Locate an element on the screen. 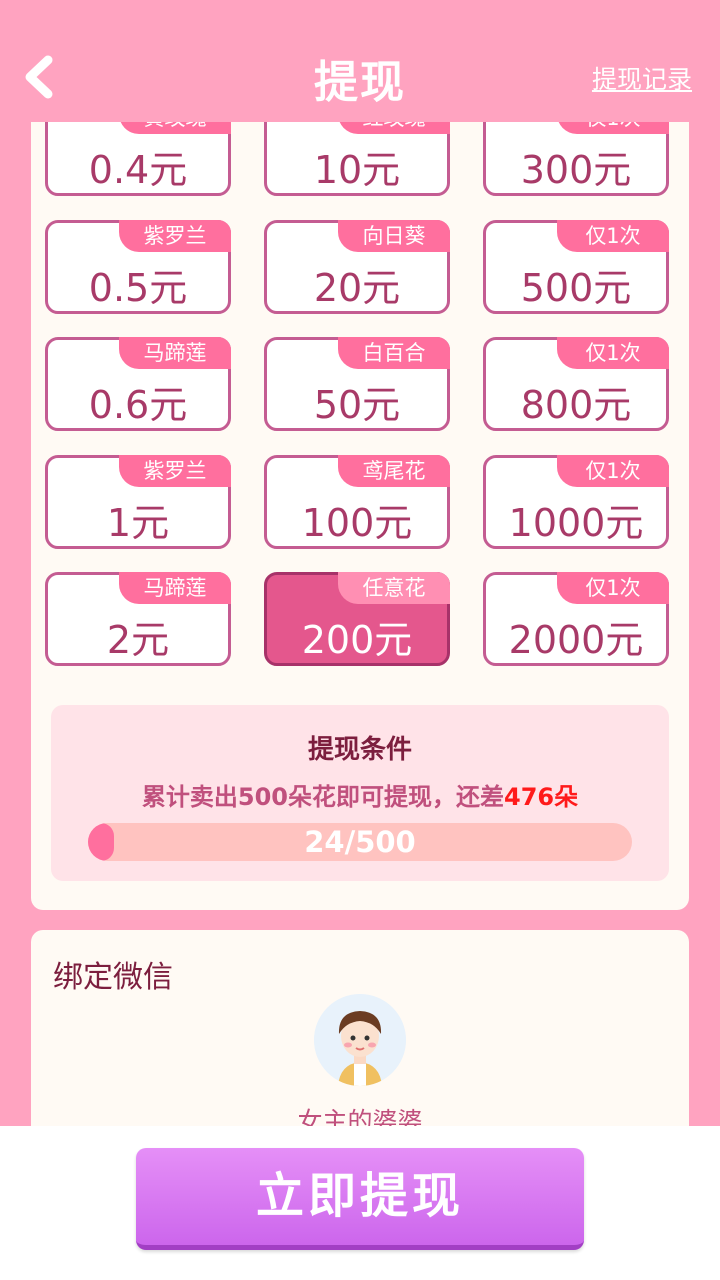 The height and width of the screenshot is (1280, 720). amount-option: 紫罗兰 0.5元 is located at coordinates (138, 266).